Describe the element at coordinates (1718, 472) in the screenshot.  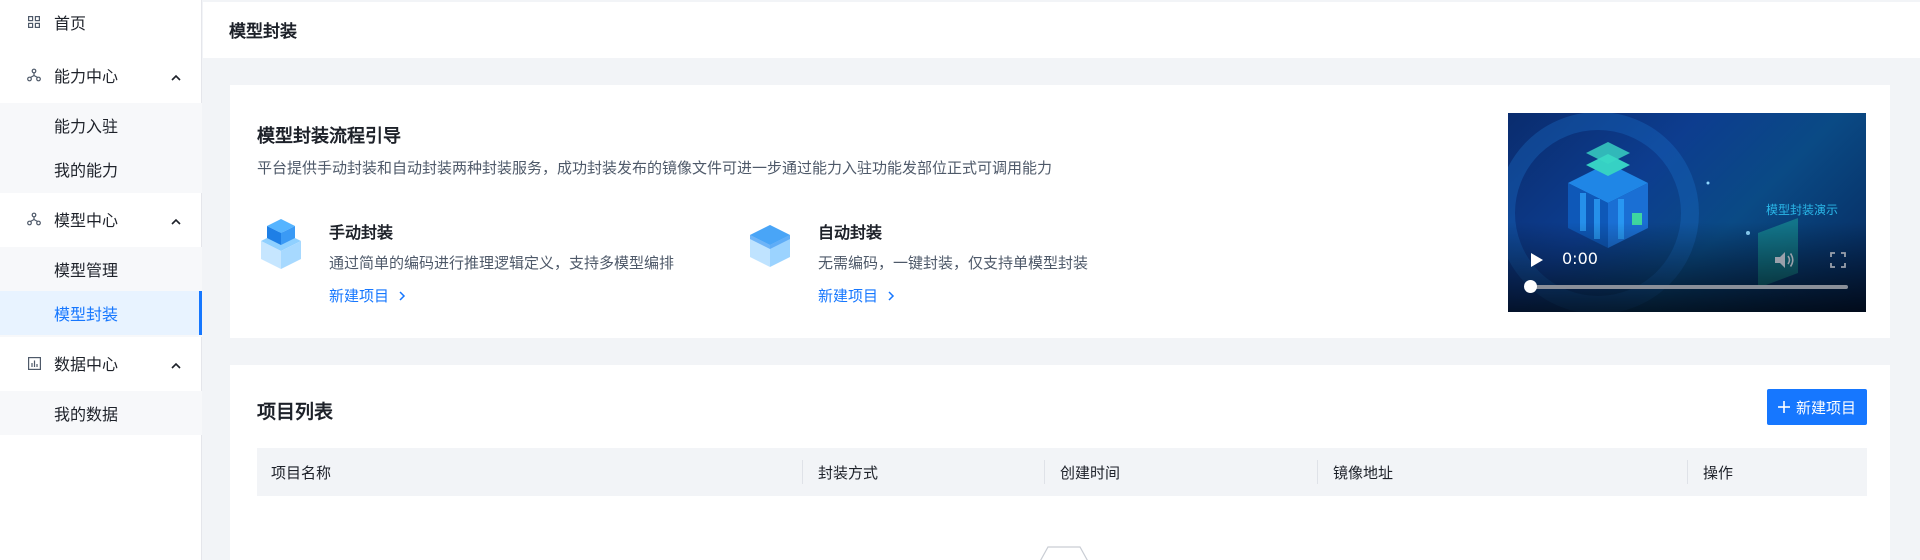
I see `column-header-actions: 操作` at that location.